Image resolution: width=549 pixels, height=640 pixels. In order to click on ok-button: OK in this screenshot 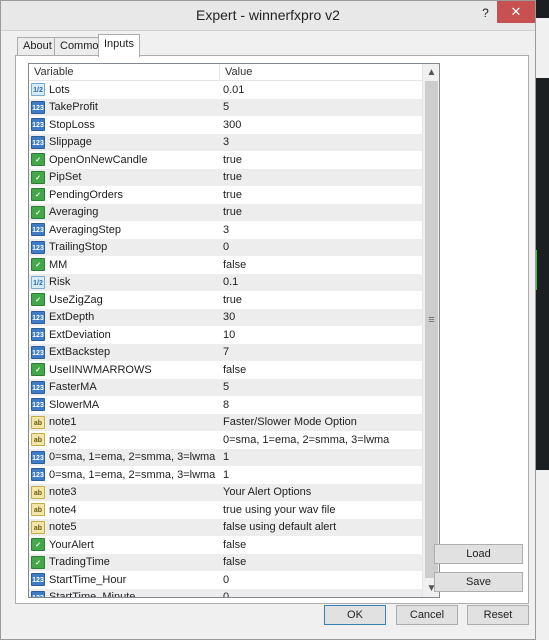, I will do `click(355, 615)`.